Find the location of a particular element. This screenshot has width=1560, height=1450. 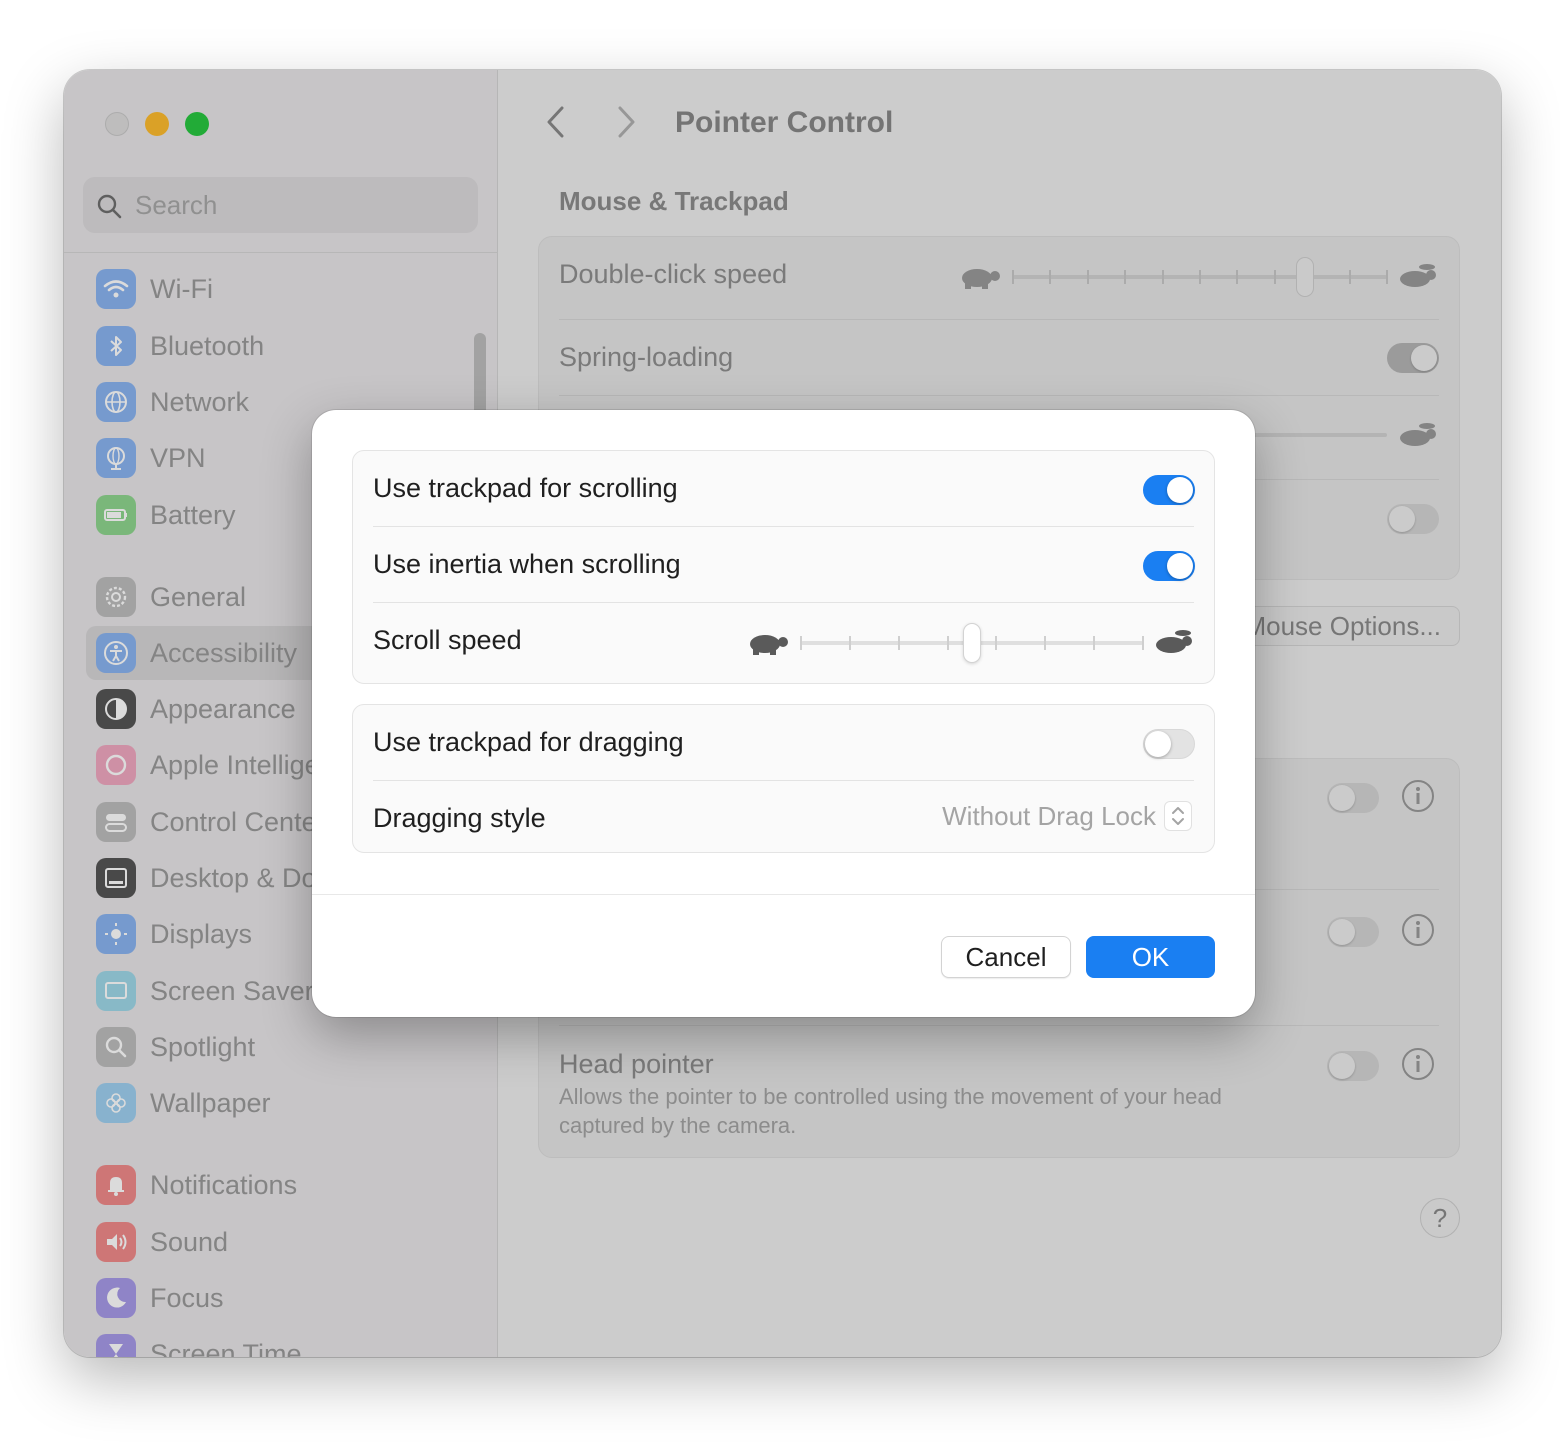

use-trackpad-scrolling-toggle is located at coordinates (1169, 490).